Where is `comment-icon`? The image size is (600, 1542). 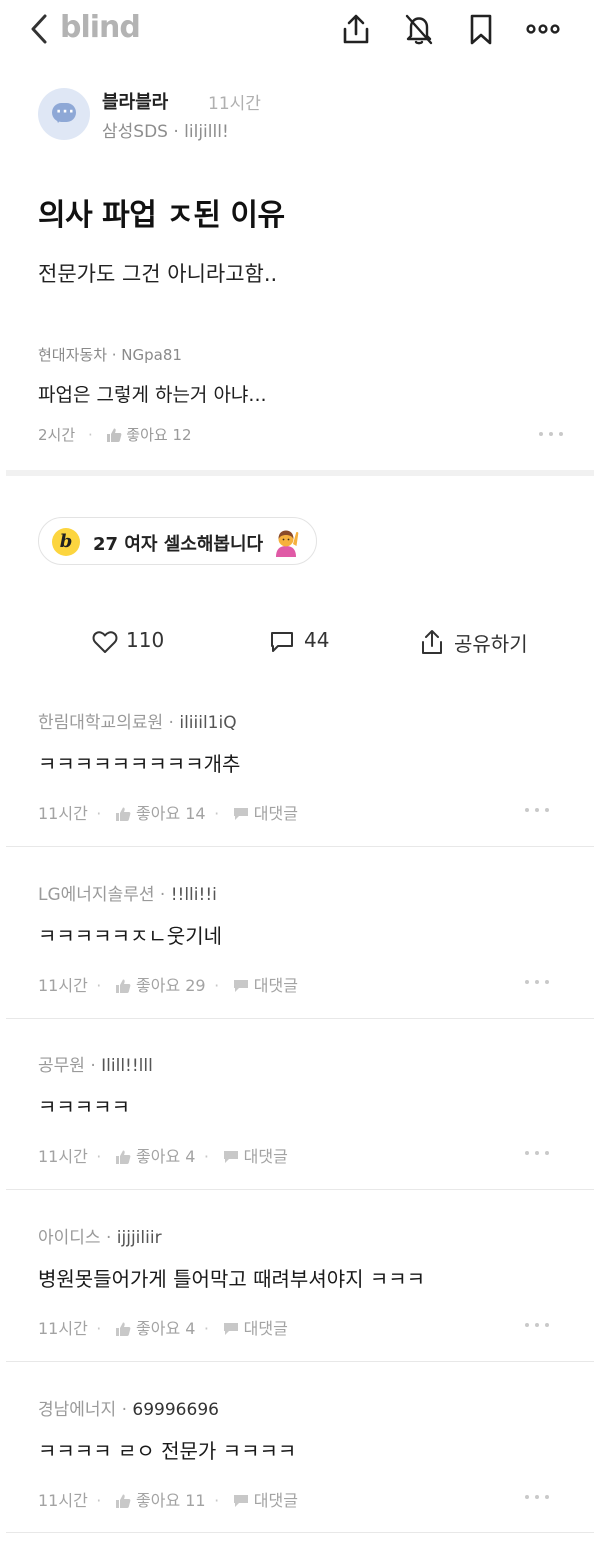 comment-icon is located at coordinates (282, 642).